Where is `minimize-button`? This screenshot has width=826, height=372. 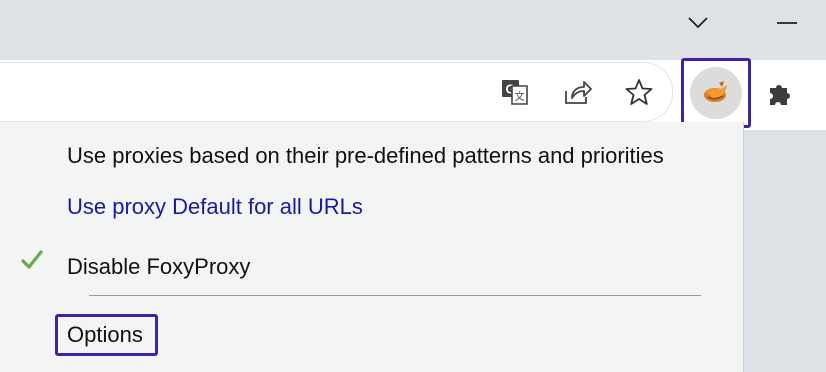 minimize-button is located at coordinates (787, 23).